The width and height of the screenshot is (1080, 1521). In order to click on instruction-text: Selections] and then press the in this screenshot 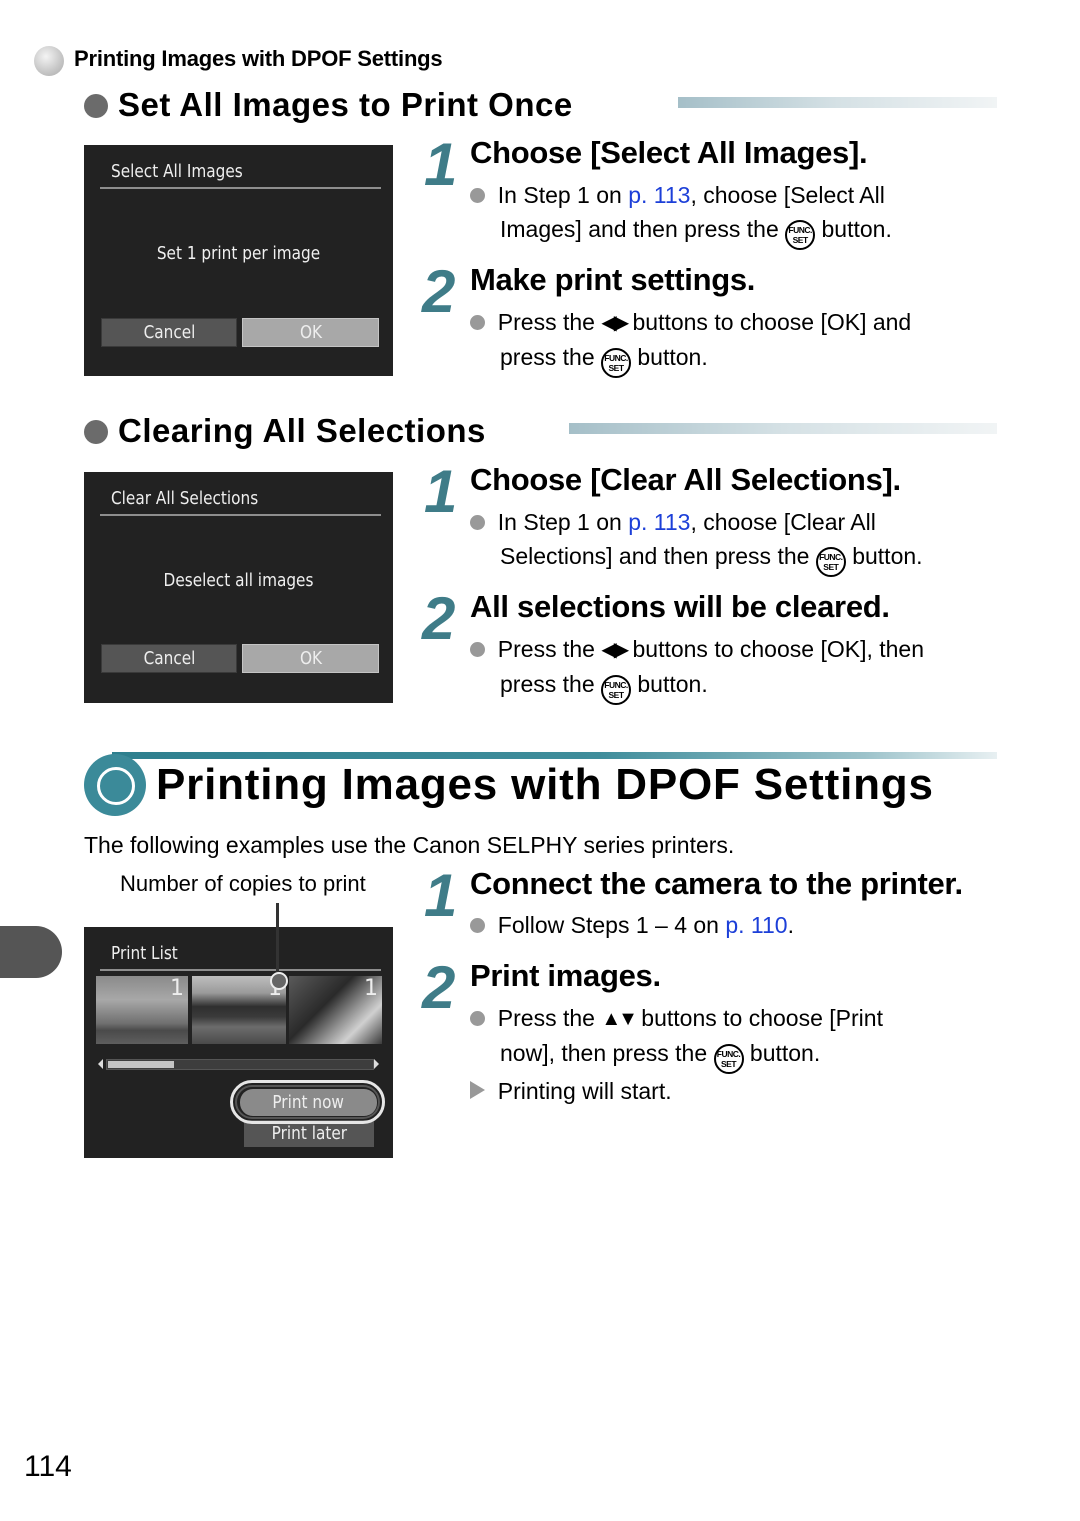, I will do `click(658, 556)`.